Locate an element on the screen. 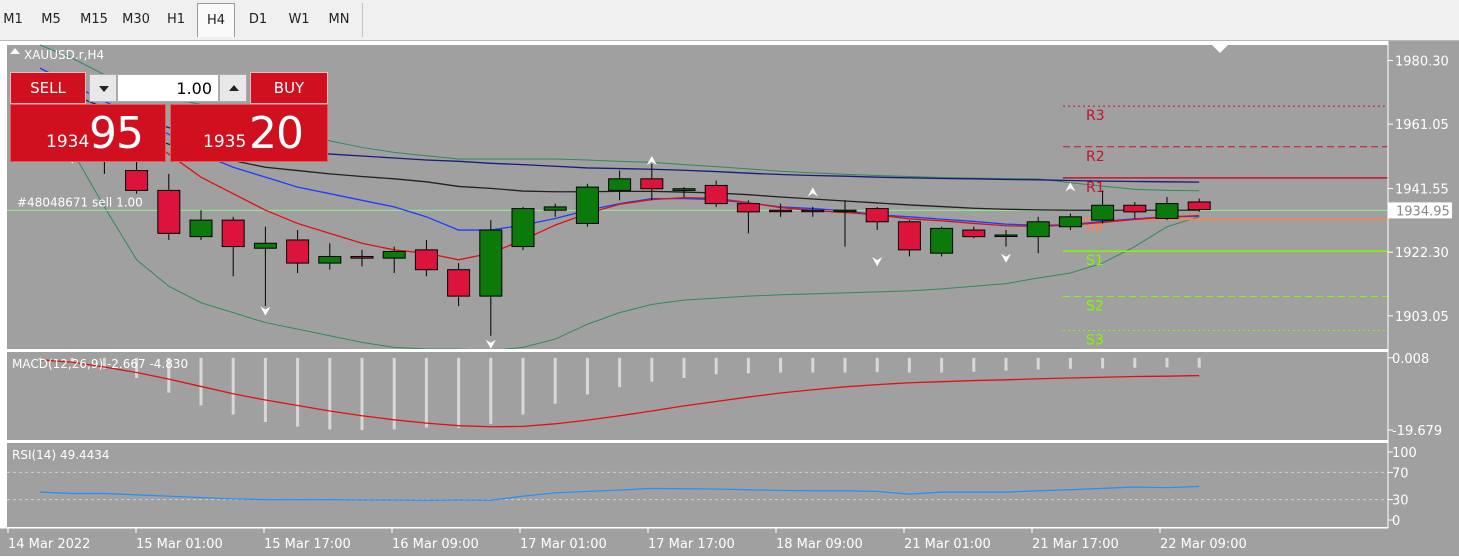  timeframe-h4: H4 is located at coordinates (216, 20).